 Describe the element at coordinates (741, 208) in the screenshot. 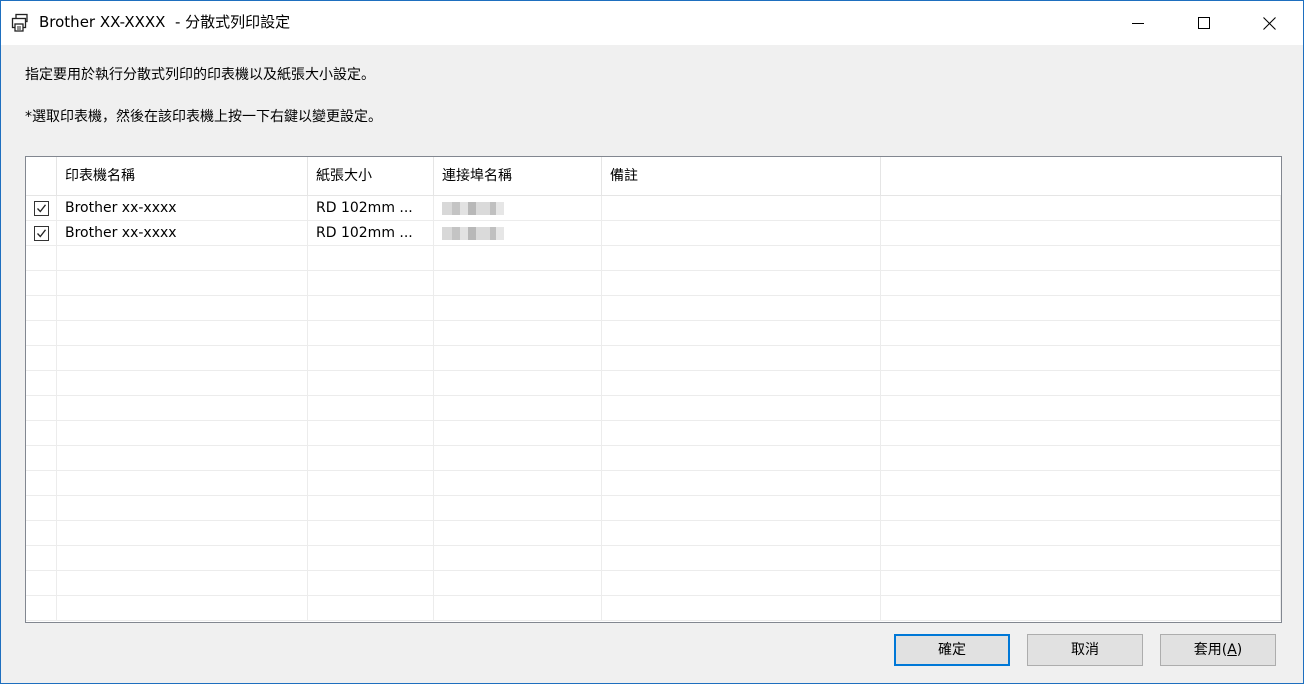

I see `notes-cell` at that location.